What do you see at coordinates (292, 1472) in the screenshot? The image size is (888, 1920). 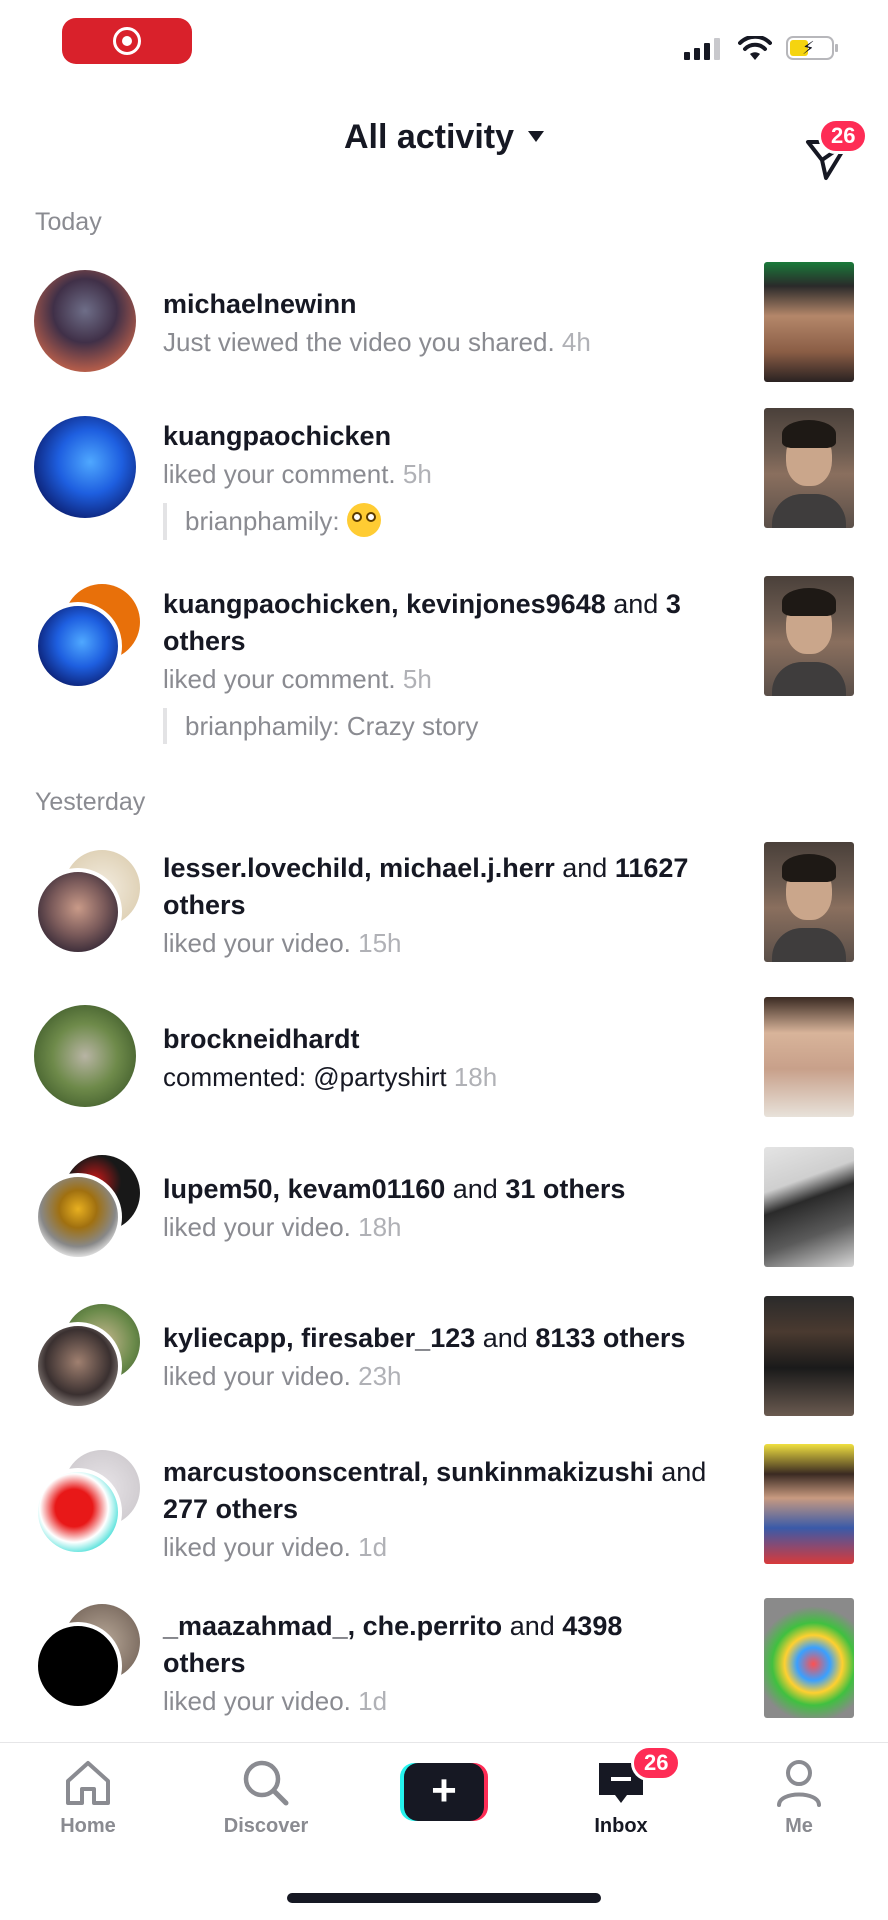 I see `username: marcustoonscentral` at bounding box center [292, 1472].